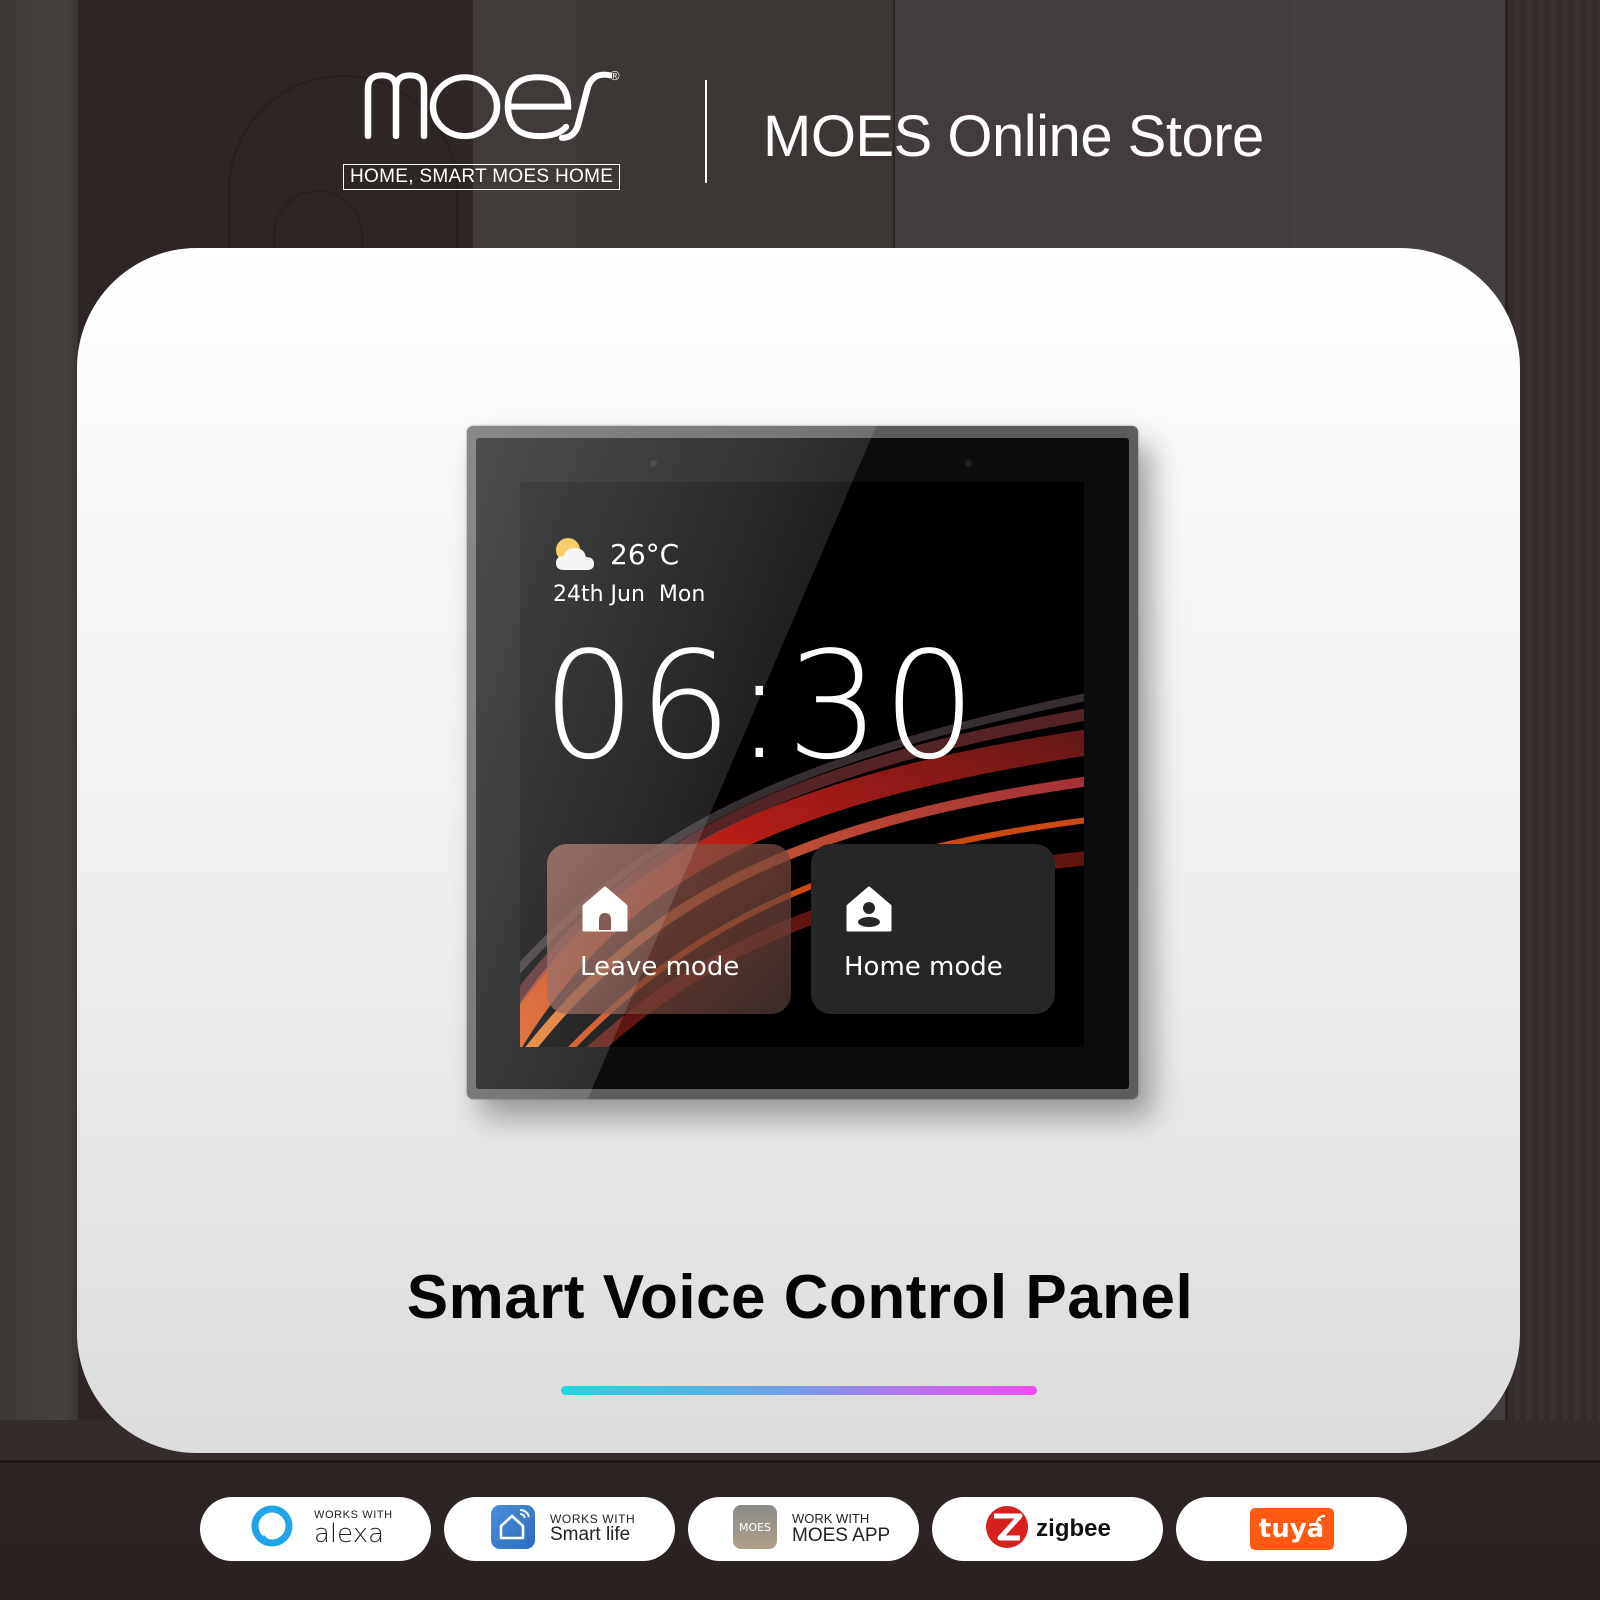  I want to click on badge-alexa-big: alexa, so click(349, 1534).